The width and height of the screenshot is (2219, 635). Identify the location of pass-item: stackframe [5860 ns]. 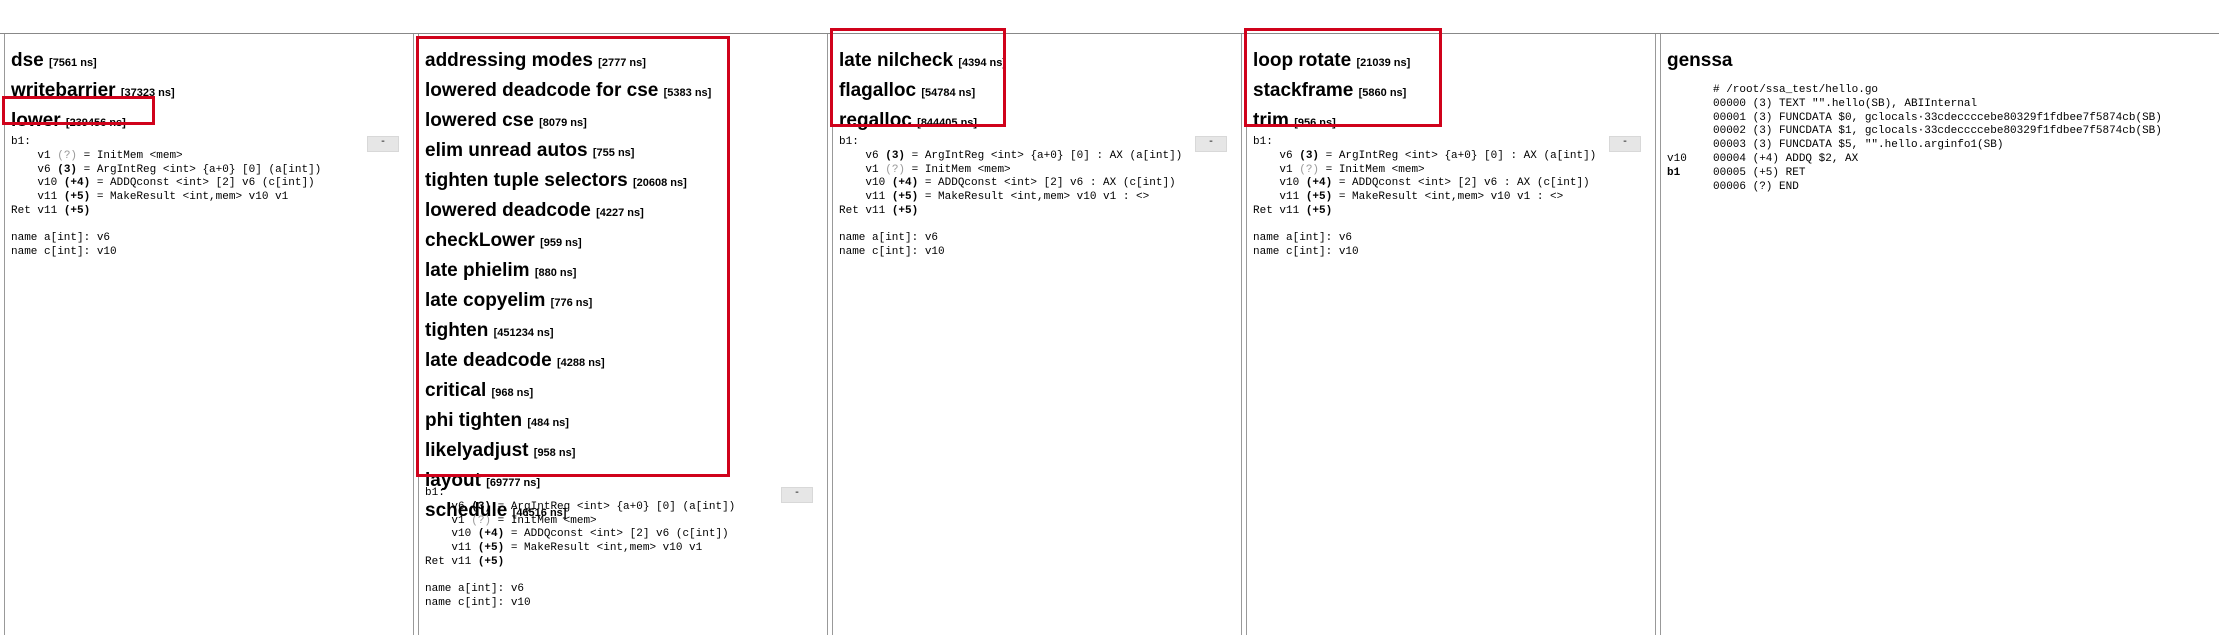
(1451, 92).